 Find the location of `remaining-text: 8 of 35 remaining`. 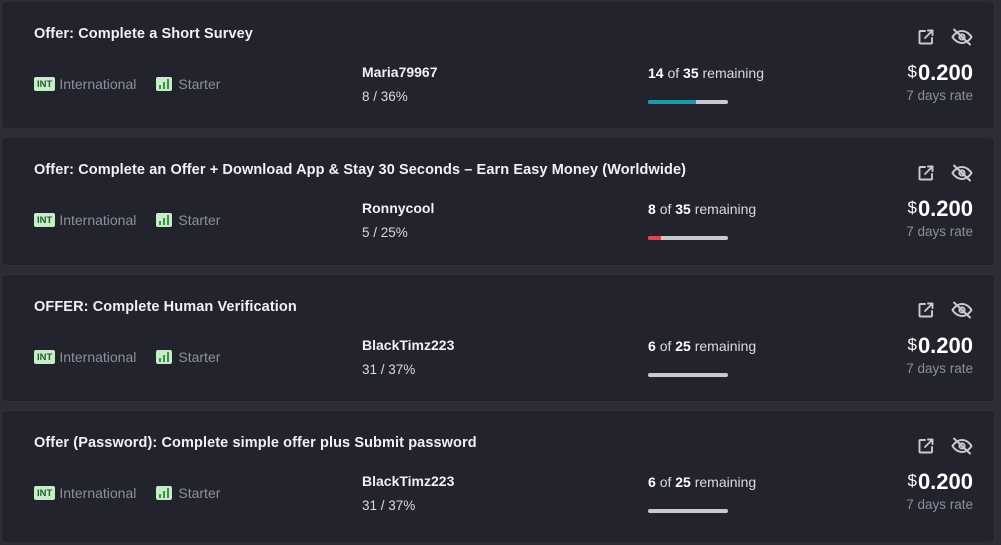

remaining-text: 8 of 35 remaining is located at coordinates (702, 209).